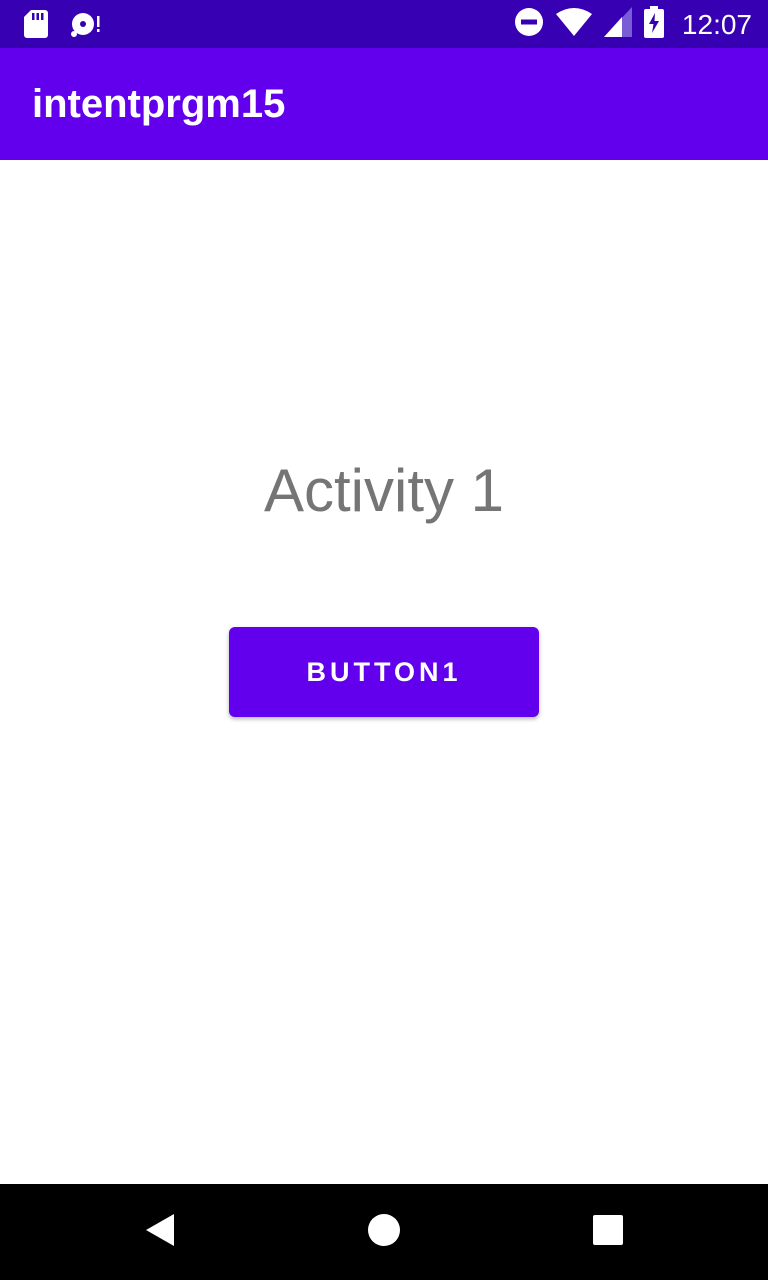  Describe the element at coordinates (529, 24) in the screenshot. I see `do-not-disturb-icon` at that location.